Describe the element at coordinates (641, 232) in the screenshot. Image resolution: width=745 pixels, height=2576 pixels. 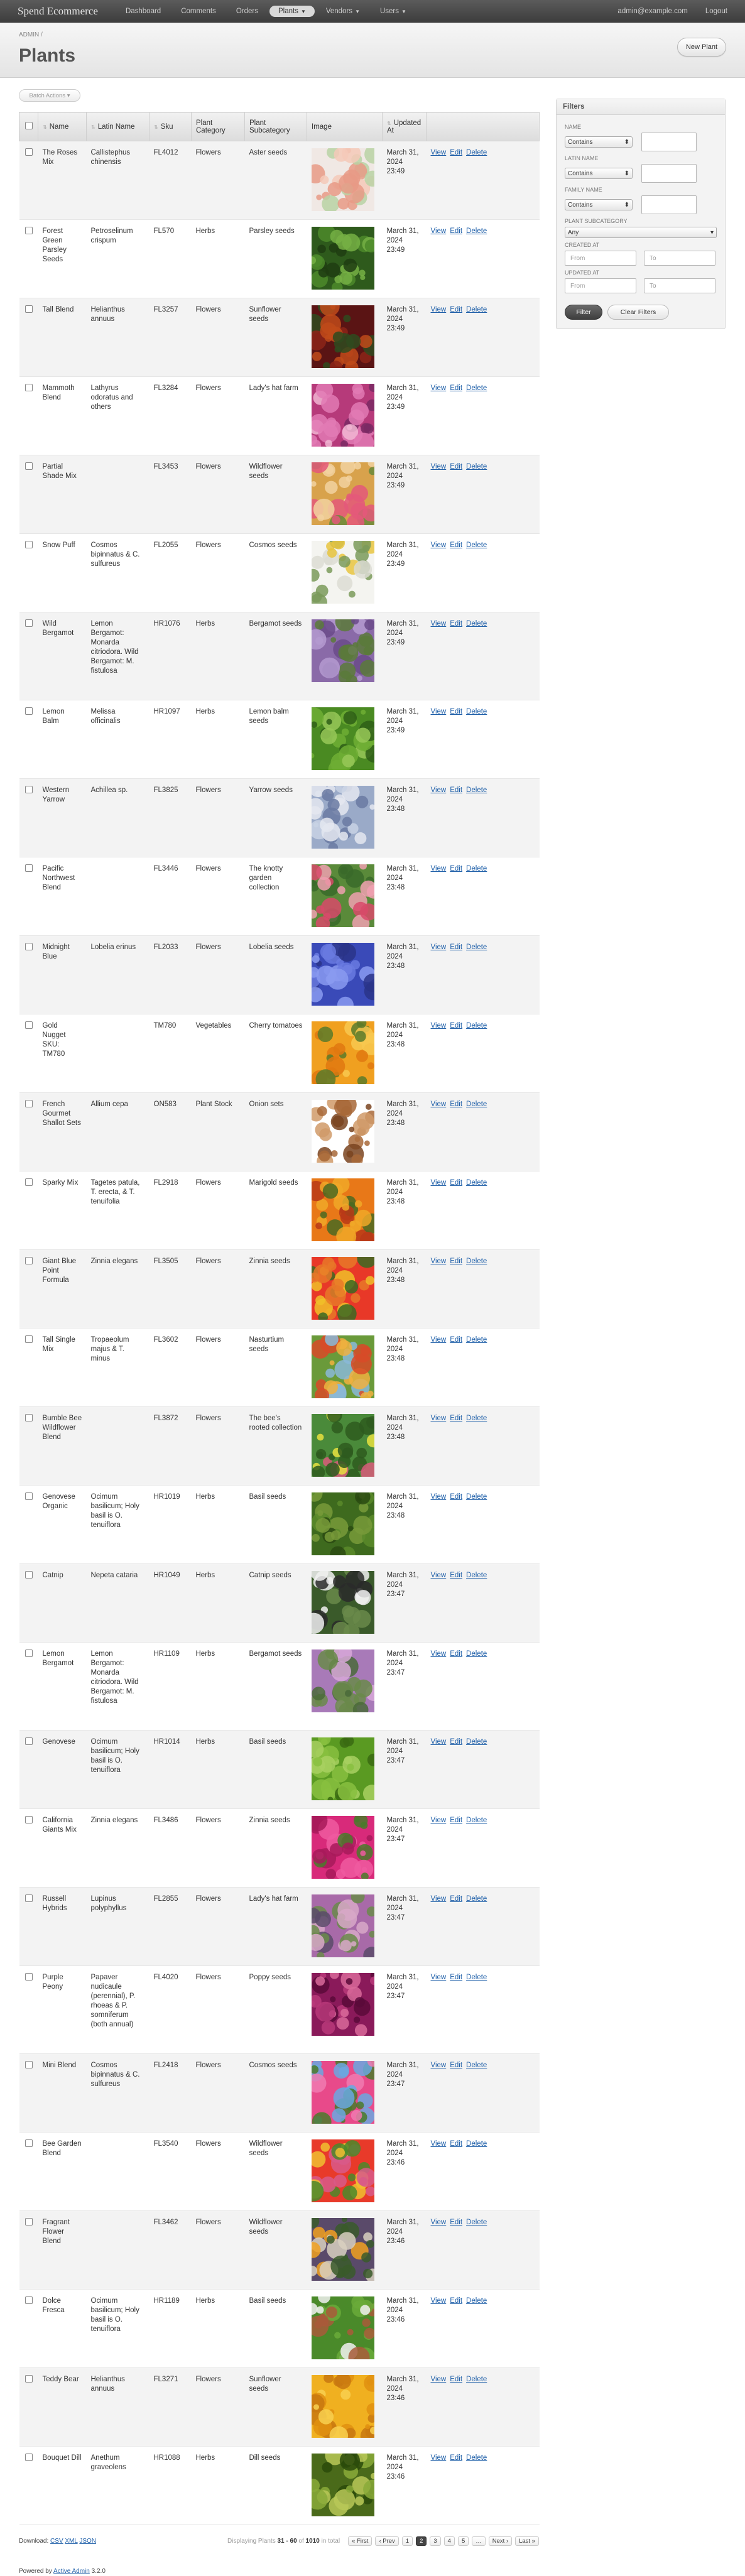
I see `filter-subcategory-select: Any ▾` at that location.